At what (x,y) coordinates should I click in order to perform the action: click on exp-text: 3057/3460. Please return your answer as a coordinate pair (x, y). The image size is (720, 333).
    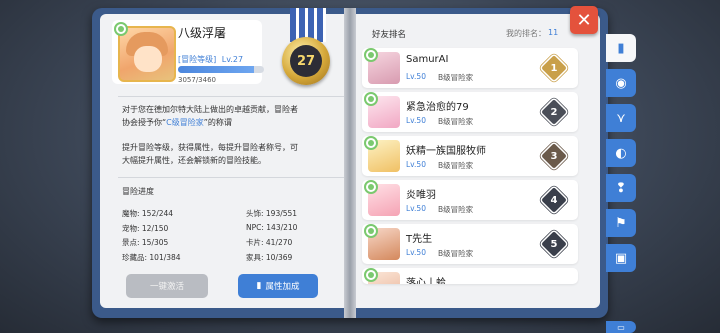
    Looking at the image, I should click on (197, 80).